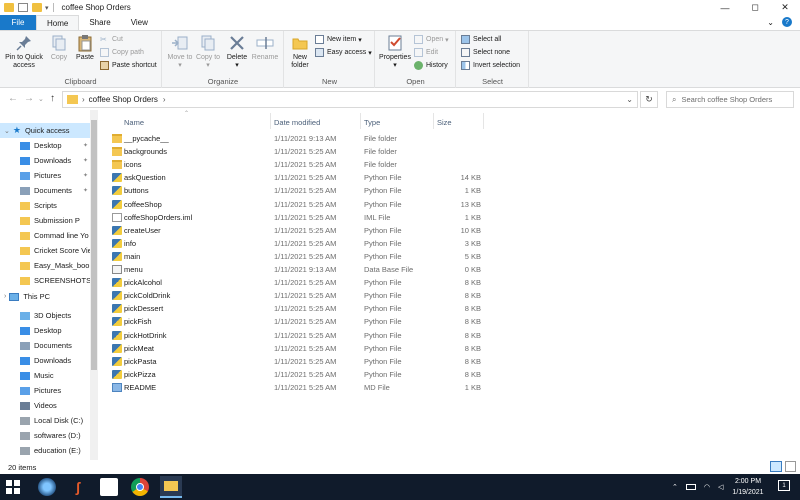  Describe the element at coordinates (45, 175) in the screenshot. I see `nav-pinned-item: Pictures ✦` at that location.